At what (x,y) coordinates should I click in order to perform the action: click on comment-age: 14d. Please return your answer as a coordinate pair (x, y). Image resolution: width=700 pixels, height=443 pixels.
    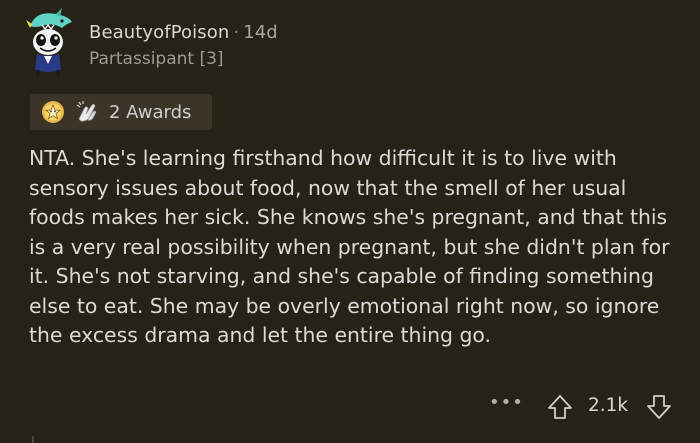
    Looking at the image, I should click on (260, 32).